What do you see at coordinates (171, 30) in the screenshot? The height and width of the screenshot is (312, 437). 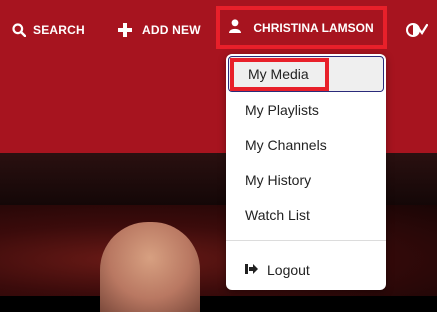 I see `add-new-label: ADD NEW` at bounding box center [171, 30].